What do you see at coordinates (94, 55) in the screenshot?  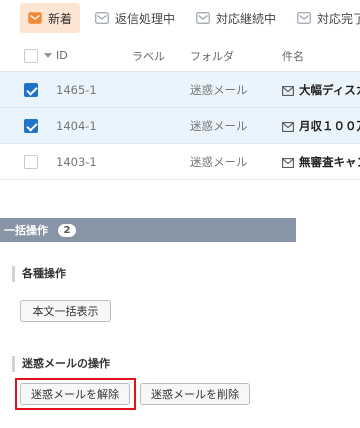 I see `col-id-header: ID` at bounding box center [94, 55].